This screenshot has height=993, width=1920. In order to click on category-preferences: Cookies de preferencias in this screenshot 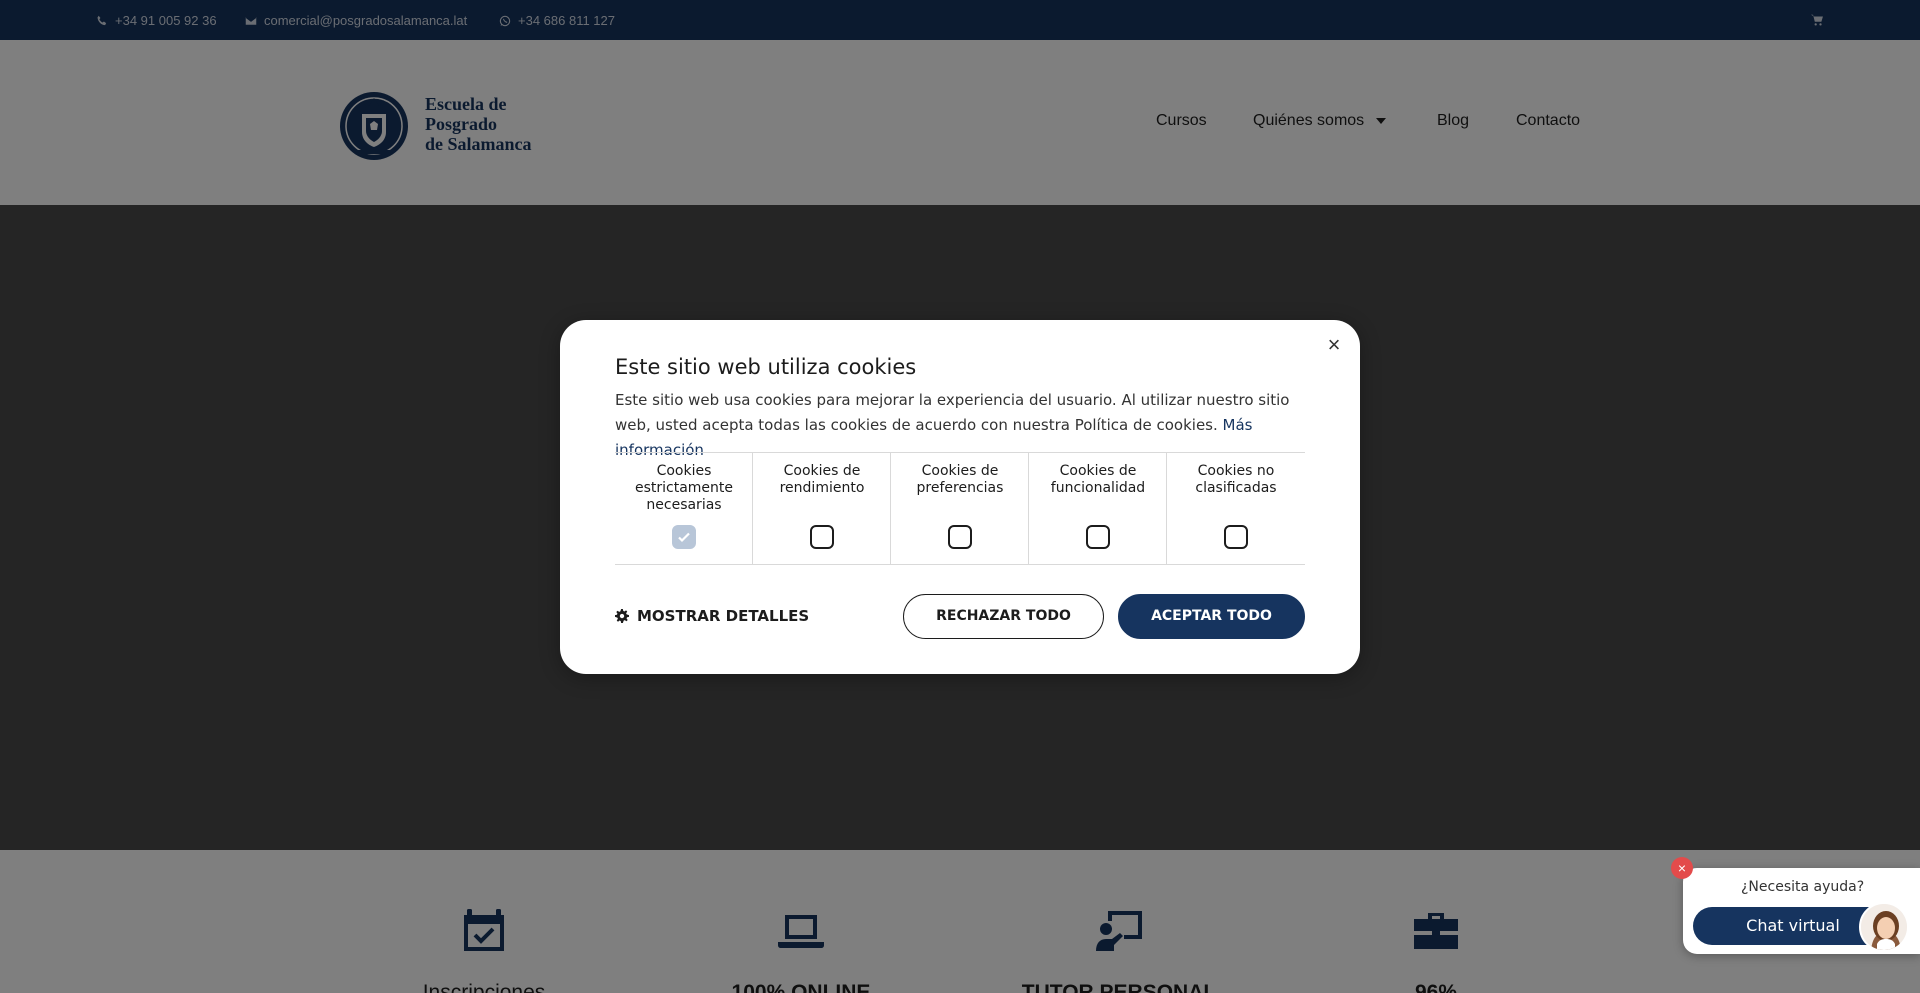, I will do `click(960, 508)`.